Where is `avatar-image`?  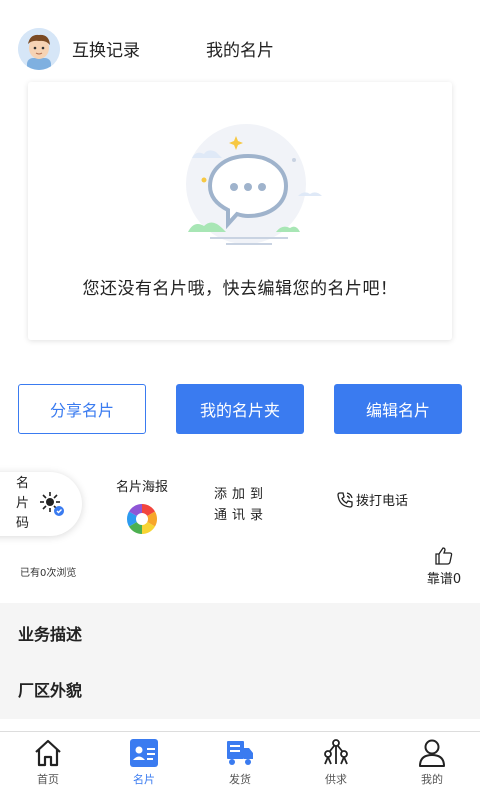
avatar-image is located at coordinates (39, 49).